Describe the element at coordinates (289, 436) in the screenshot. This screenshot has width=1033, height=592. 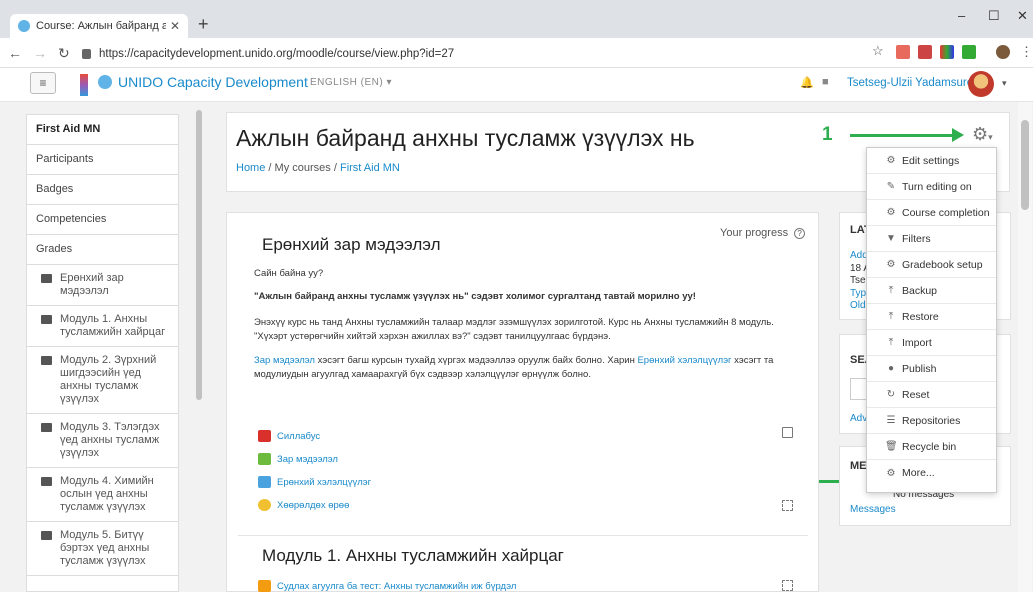
I see `activity-syllabus: Силлабус` at that location.